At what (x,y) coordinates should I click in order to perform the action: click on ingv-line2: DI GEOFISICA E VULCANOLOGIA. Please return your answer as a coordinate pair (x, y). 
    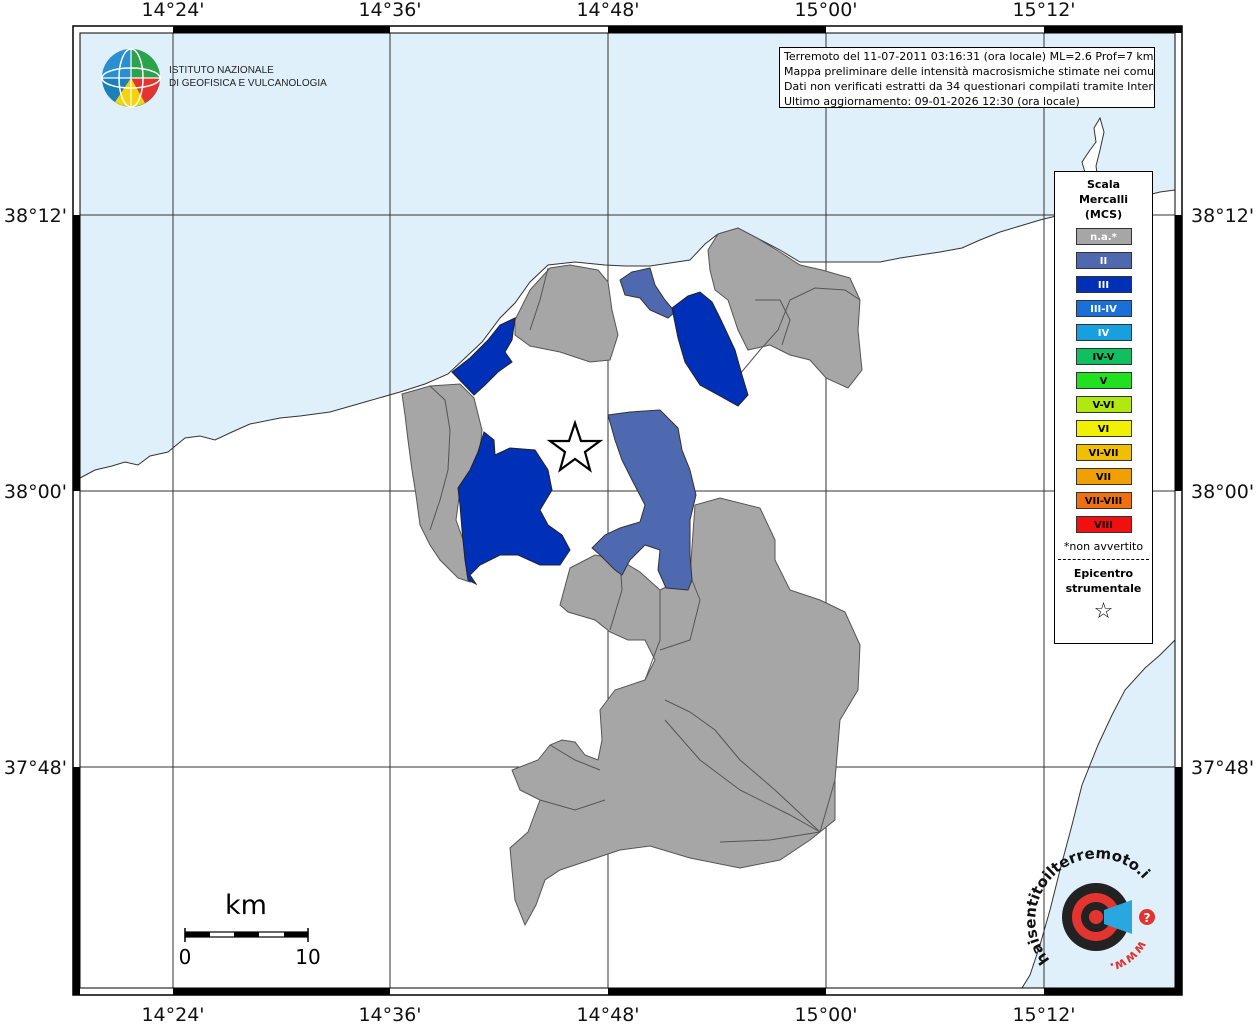
    Looking at the image, I should click on (248, 83).